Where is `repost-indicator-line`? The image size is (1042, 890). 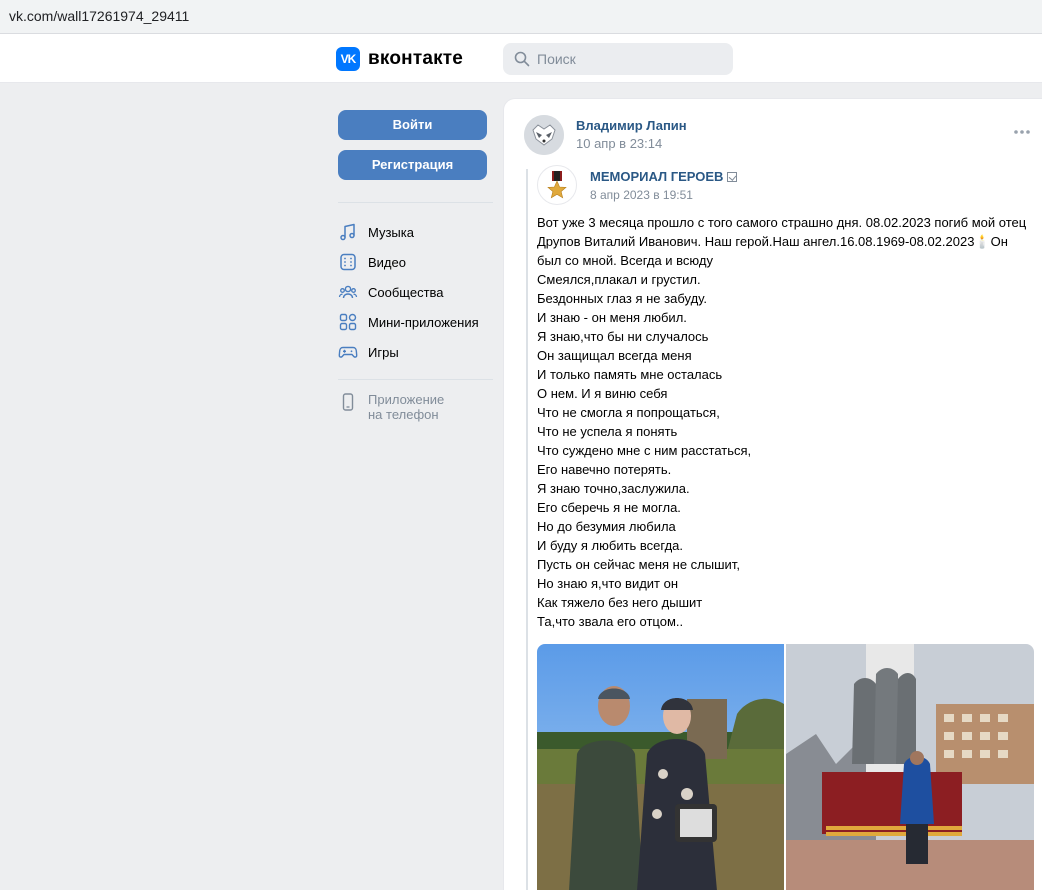
repost-indicator-line is located at coordinates (527, 529).